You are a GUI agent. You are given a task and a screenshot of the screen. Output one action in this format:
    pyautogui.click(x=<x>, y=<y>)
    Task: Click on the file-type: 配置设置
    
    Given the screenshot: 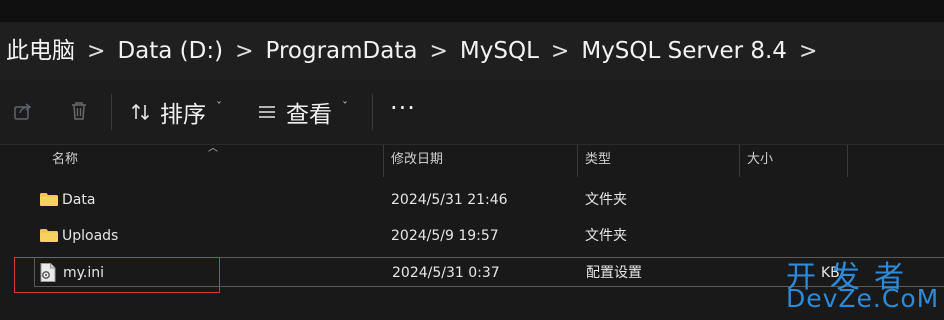 What is the action you would take?
    pyautogui.click(x=614, y=273)
    